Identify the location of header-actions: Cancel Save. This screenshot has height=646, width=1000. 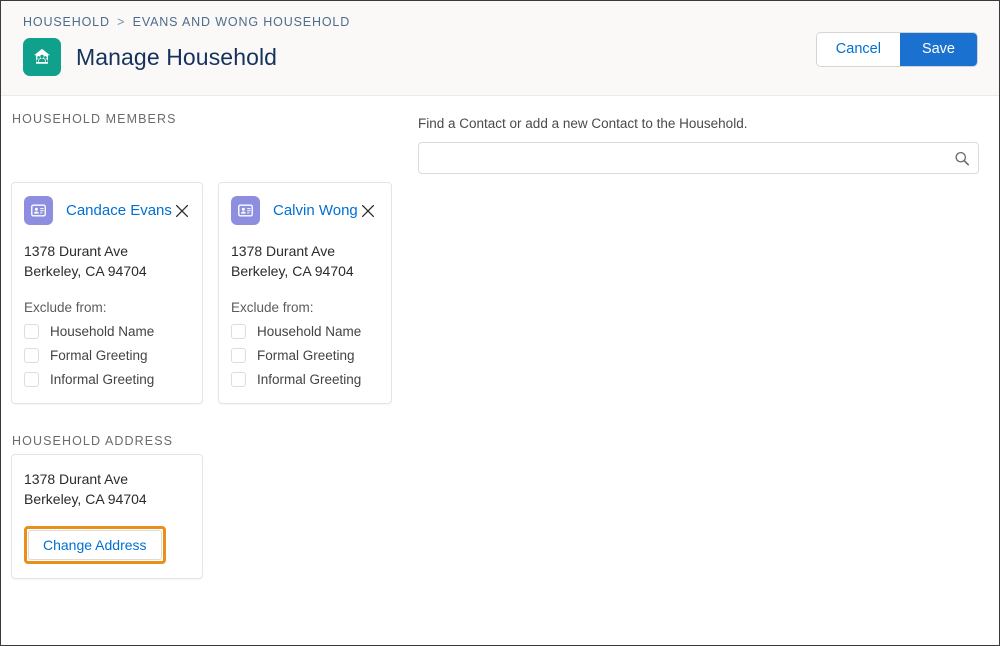
(896, 49).